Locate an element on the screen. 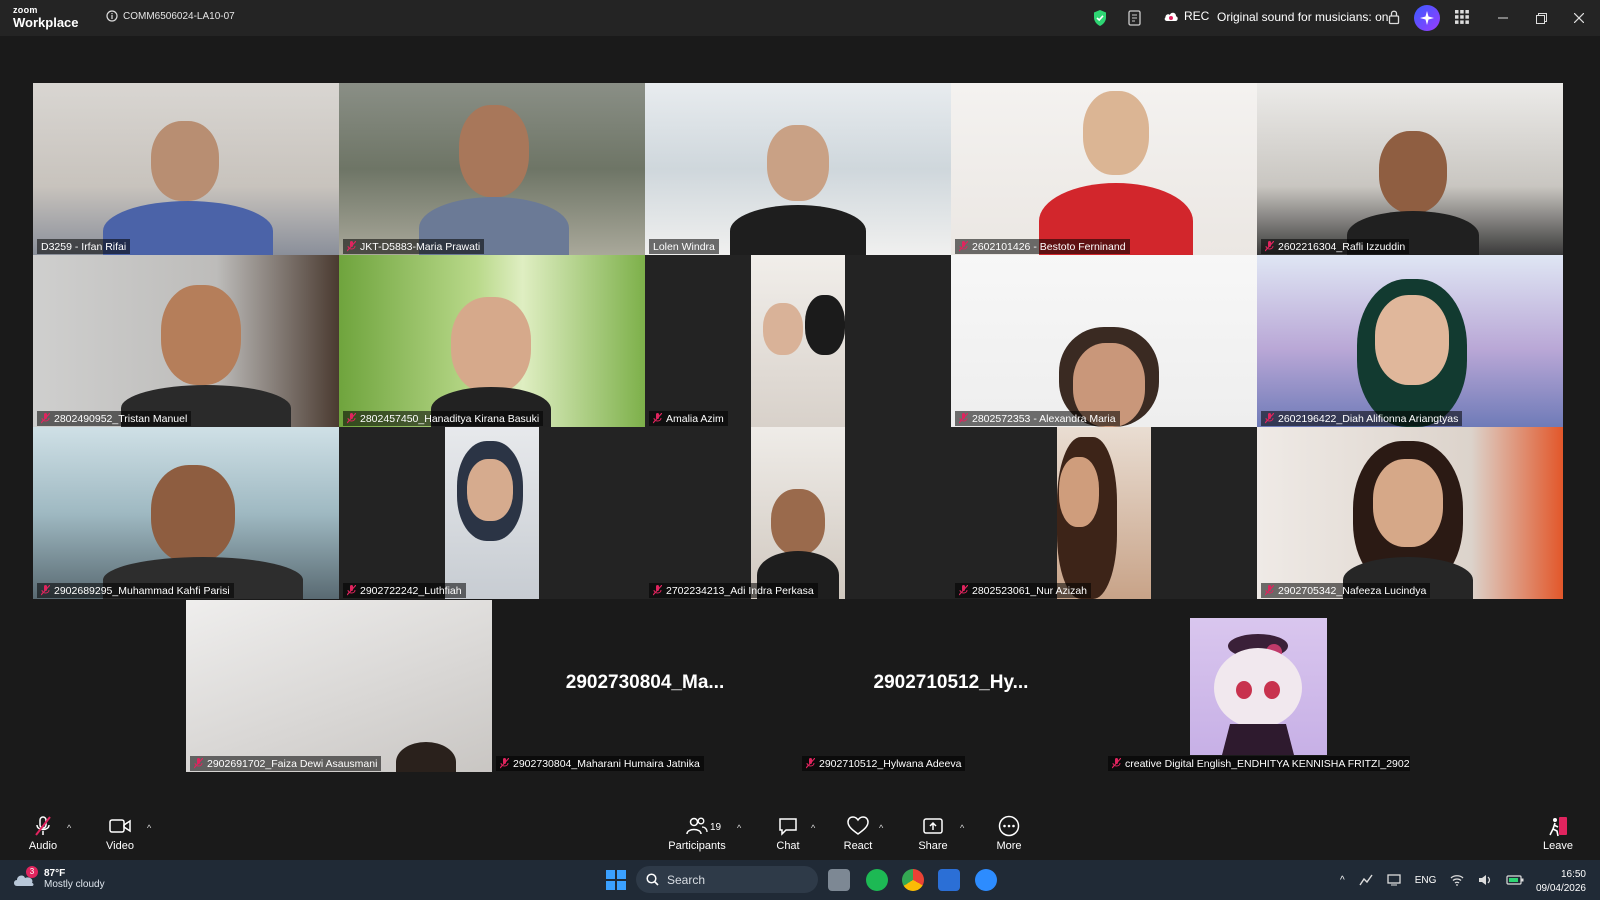 The image size is (1600, 900). profile-picture is located at coordinates (1258, 686).